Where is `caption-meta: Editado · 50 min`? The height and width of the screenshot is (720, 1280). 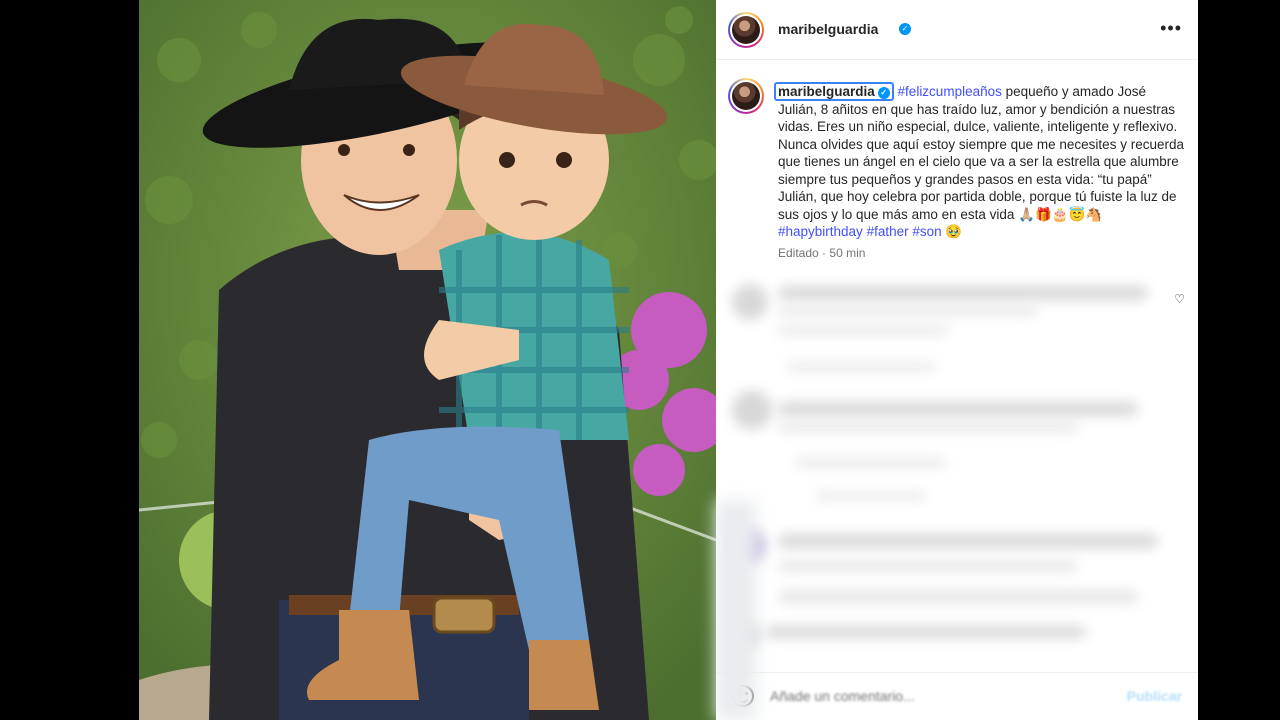 caption-meta: Editado · 50 min is located at coordinates (983, 254).